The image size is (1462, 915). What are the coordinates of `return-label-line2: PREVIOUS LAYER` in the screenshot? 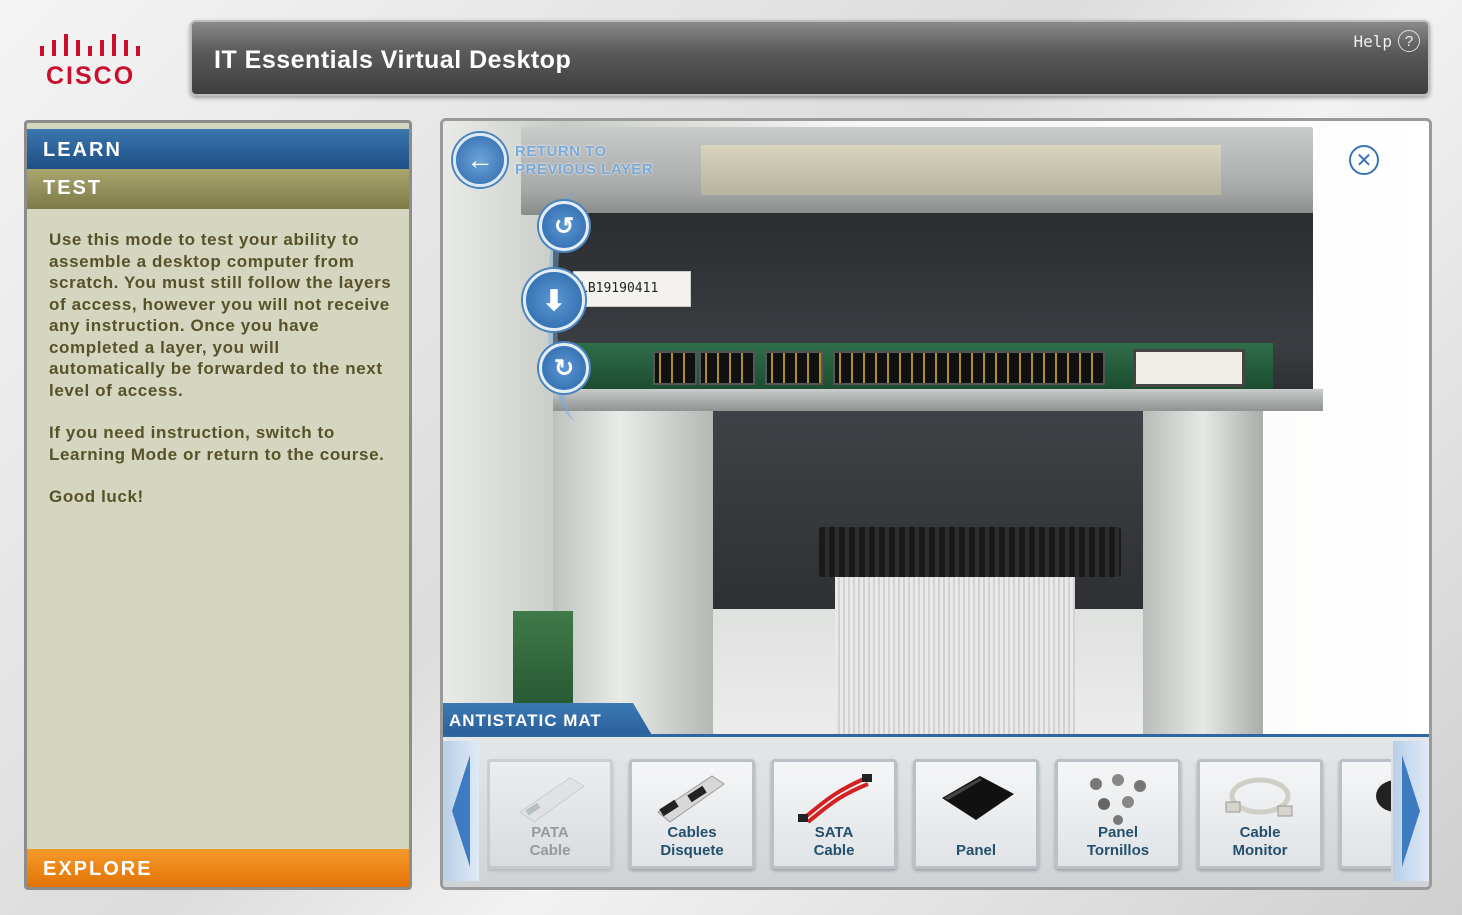 It's located at (584, 169).